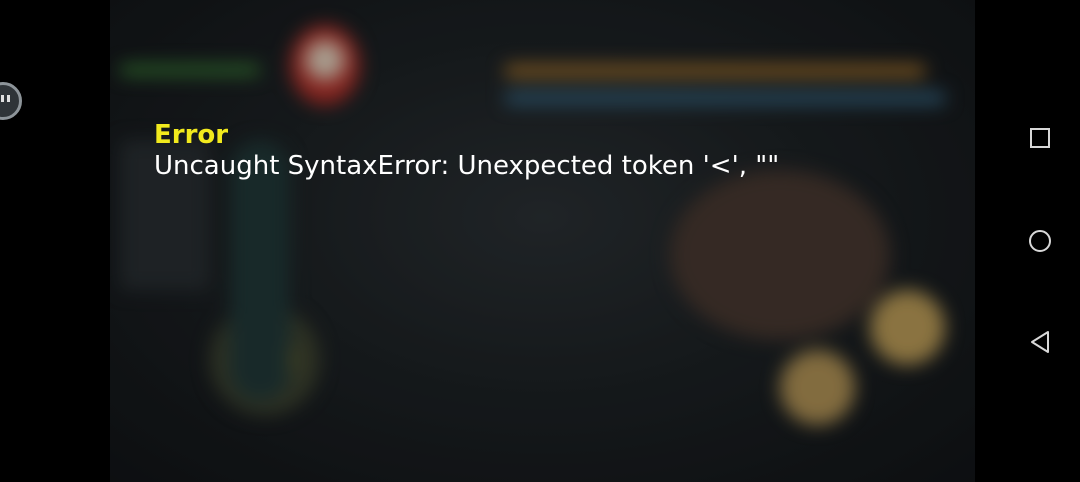 The height and width of the screenshot is (482, 1080). Describe the element at coordinates (191, 135) in the screenshot. I see `error-title: Error` at that location.